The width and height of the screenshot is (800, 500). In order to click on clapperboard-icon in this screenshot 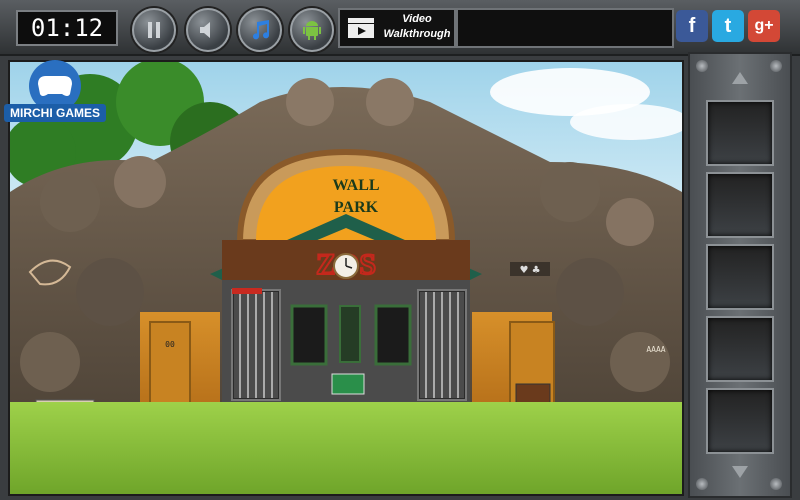, I will do `click(361, 28)`.